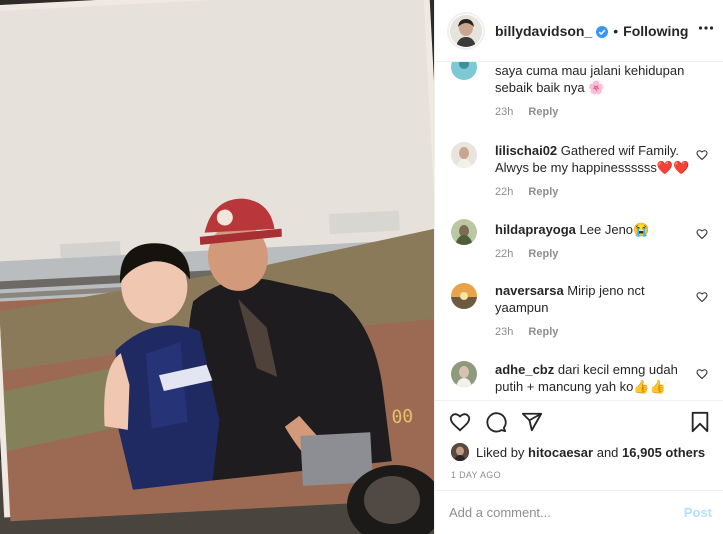 The height and width of the screenshot is (534, 723). Describe the element at coordinates (698, 512) in the screenshot. I see `post-comment-button: Post` at that location.